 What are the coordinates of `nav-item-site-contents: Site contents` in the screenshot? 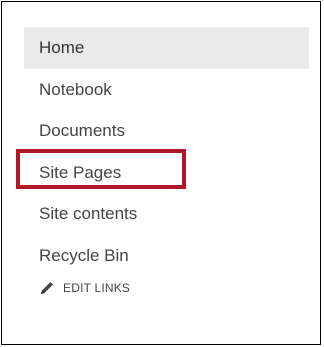 It's located at (166, 214).